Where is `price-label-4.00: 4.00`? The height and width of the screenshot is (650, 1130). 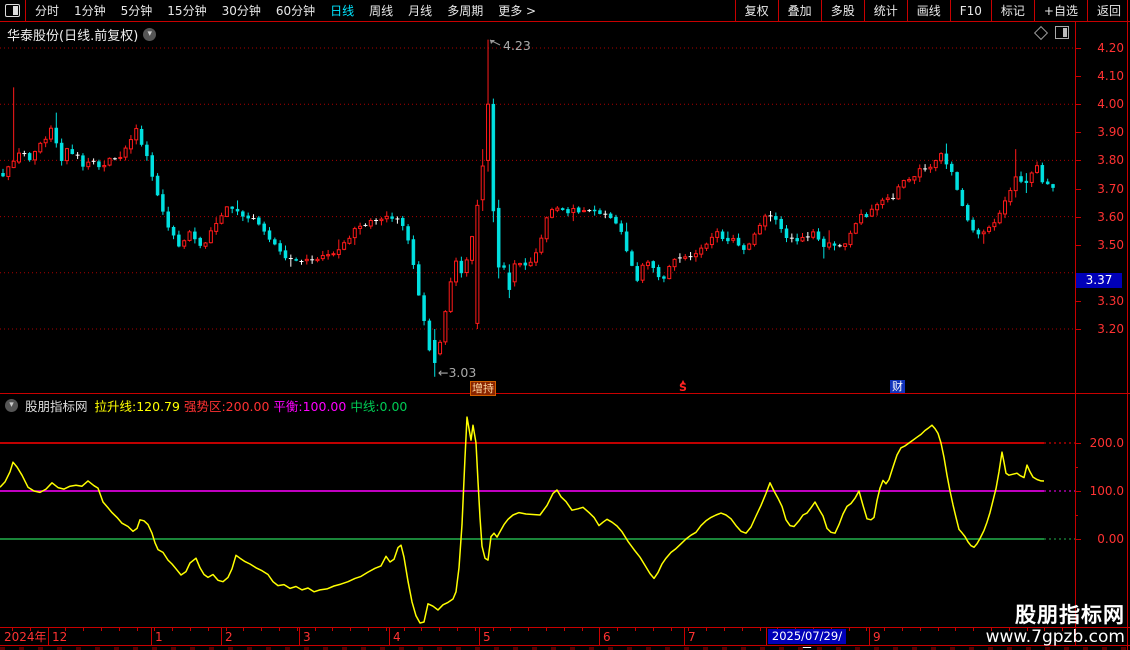
price-label-4.00: 4.00 is located at coordinates (1110, 104).